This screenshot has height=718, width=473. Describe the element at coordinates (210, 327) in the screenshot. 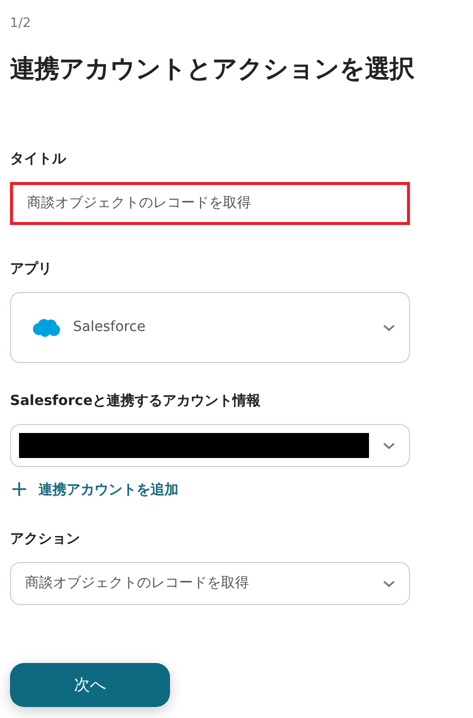

I see `app-select: Salesforce` at that location.